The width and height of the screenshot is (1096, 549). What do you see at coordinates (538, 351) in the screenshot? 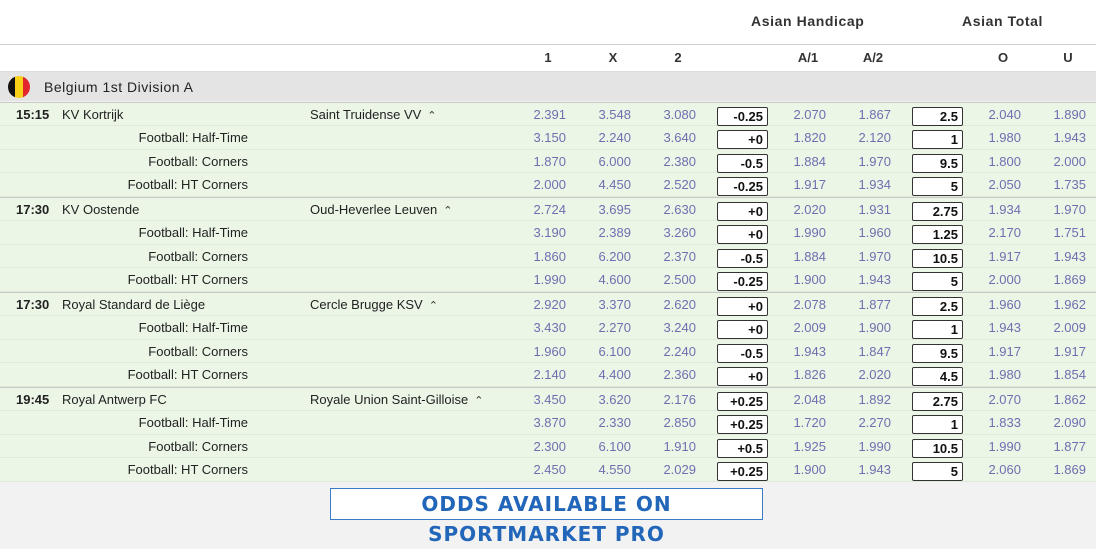
I see `odds-home: 1.960` at bounding box center [538, 351].